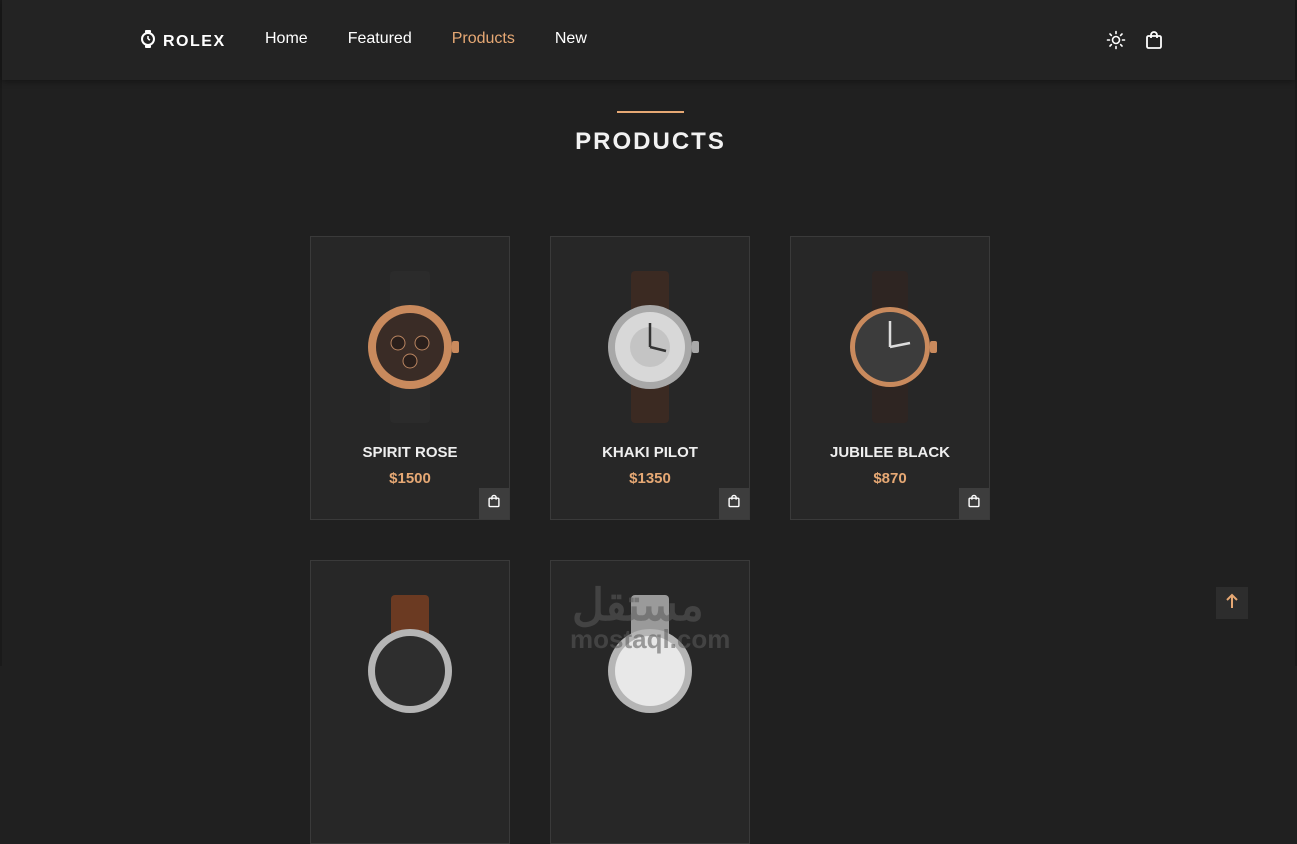 Image resolution: width=1297 pixels, height=844 pixels. What do you see at coordinates (648, 40) in the screenshot?
I see `site-header: ROLEX Home Featured Products New` at bounding box center [648, 40].